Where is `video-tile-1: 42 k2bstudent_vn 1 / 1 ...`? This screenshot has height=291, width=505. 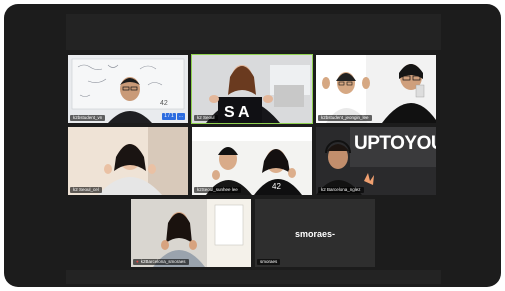
video-tile-1: 42 k2bstudent_vn 1 / 1 ... is located at coordinates (128, 89).